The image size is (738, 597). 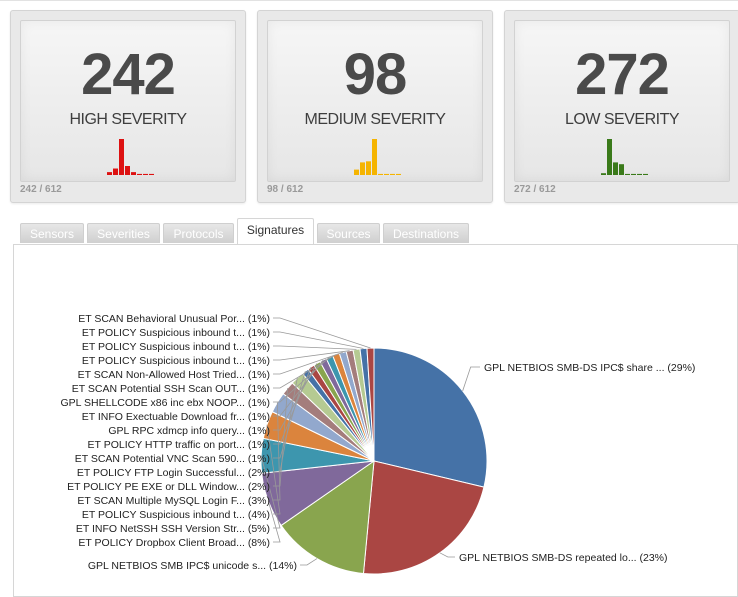 I want to click on pie-slice-label: ET POLICY Suspicious inbound t... (4%), so click(x=176, y=515).